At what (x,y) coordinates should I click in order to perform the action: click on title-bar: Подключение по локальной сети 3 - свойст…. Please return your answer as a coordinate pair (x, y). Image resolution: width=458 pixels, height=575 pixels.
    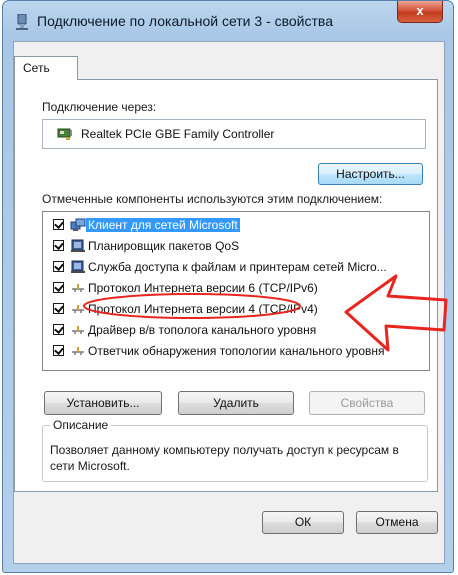
    Looking at the image, I should click on (228, 21).